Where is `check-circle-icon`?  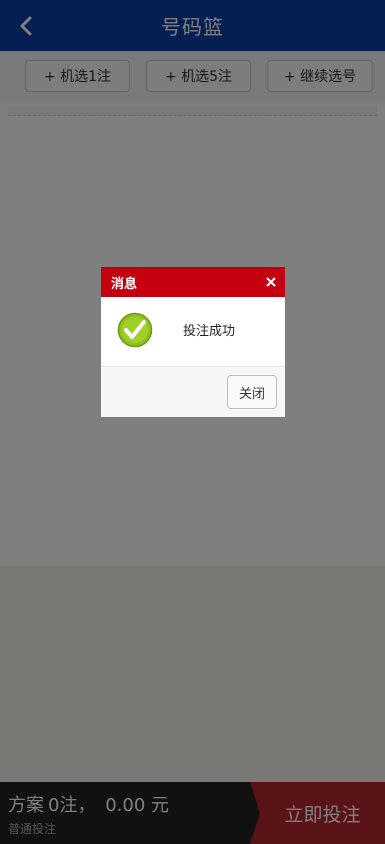 check-circle-icon is located at coordinates (135, 330).